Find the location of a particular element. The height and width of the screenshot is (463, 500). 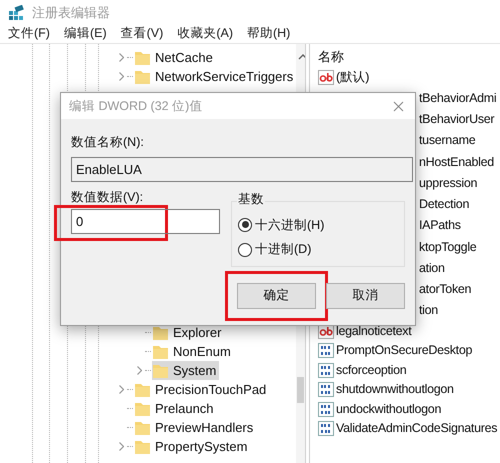

value-name: tBehaviorUser is located at coordinates (456, 119).